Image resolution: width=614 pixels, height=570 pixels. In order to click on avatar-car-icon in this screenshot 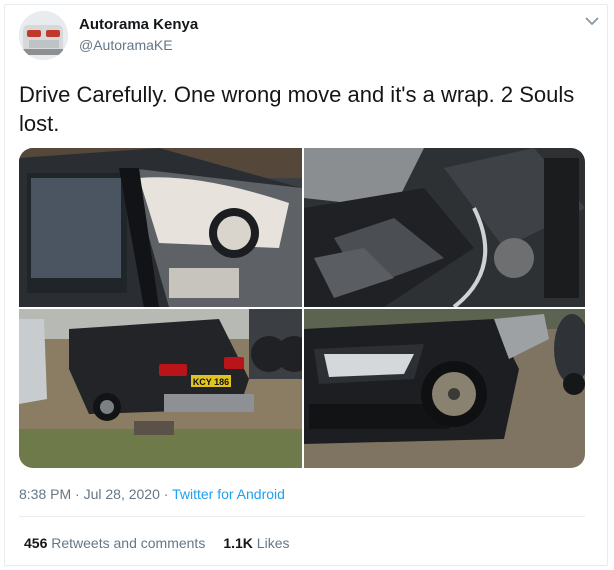, I will do `click(43, 35)`.